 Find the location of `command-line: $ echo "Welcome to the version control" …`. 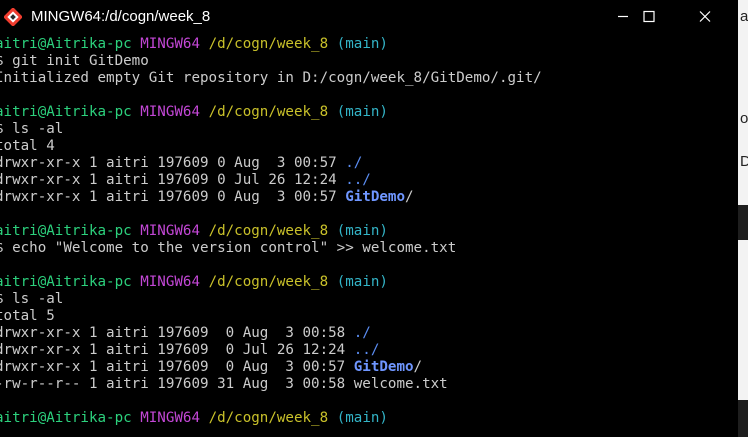

command-line: $ echo "Welcome to the version control" … is located at coordinates (366, 248).